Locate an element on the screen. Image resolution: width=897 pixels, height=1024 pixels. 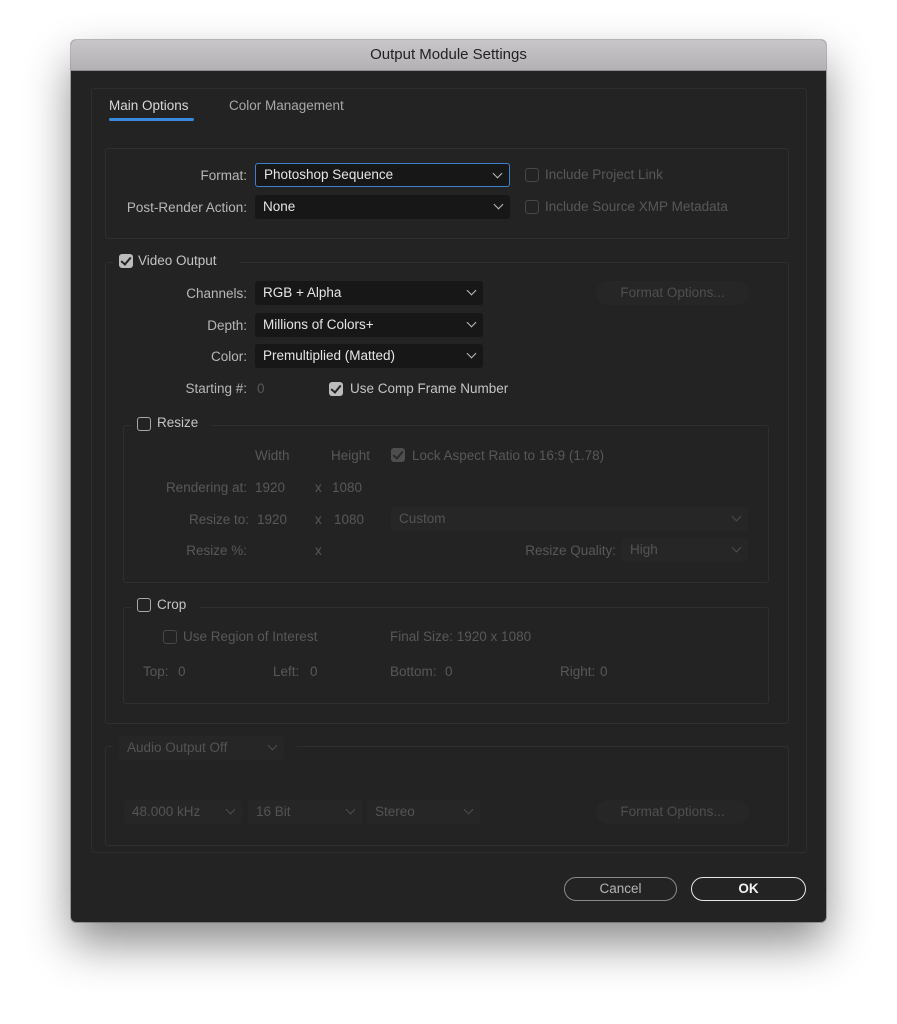
rendering-at-label: Rendering at: is located at coordinates (206, 487).